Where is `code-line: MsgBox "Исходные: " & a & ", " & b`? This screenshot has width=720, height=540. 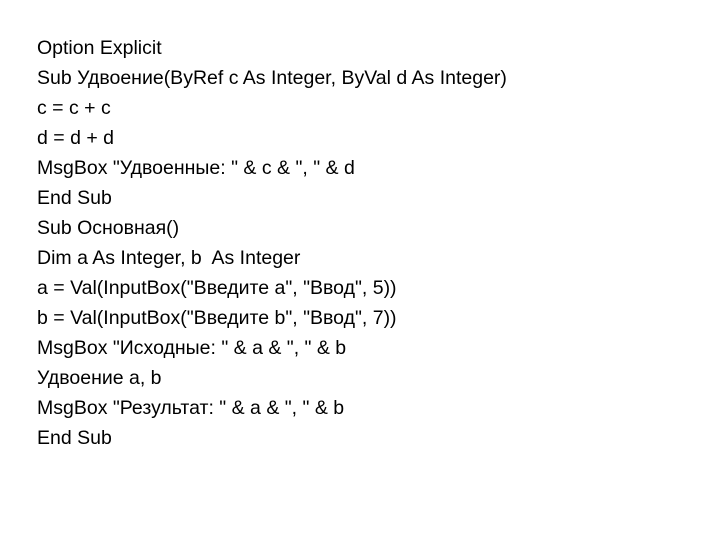
code-line: MsgBox "Исходные: " & a & ", " & b is located at coordinates (192, 348).